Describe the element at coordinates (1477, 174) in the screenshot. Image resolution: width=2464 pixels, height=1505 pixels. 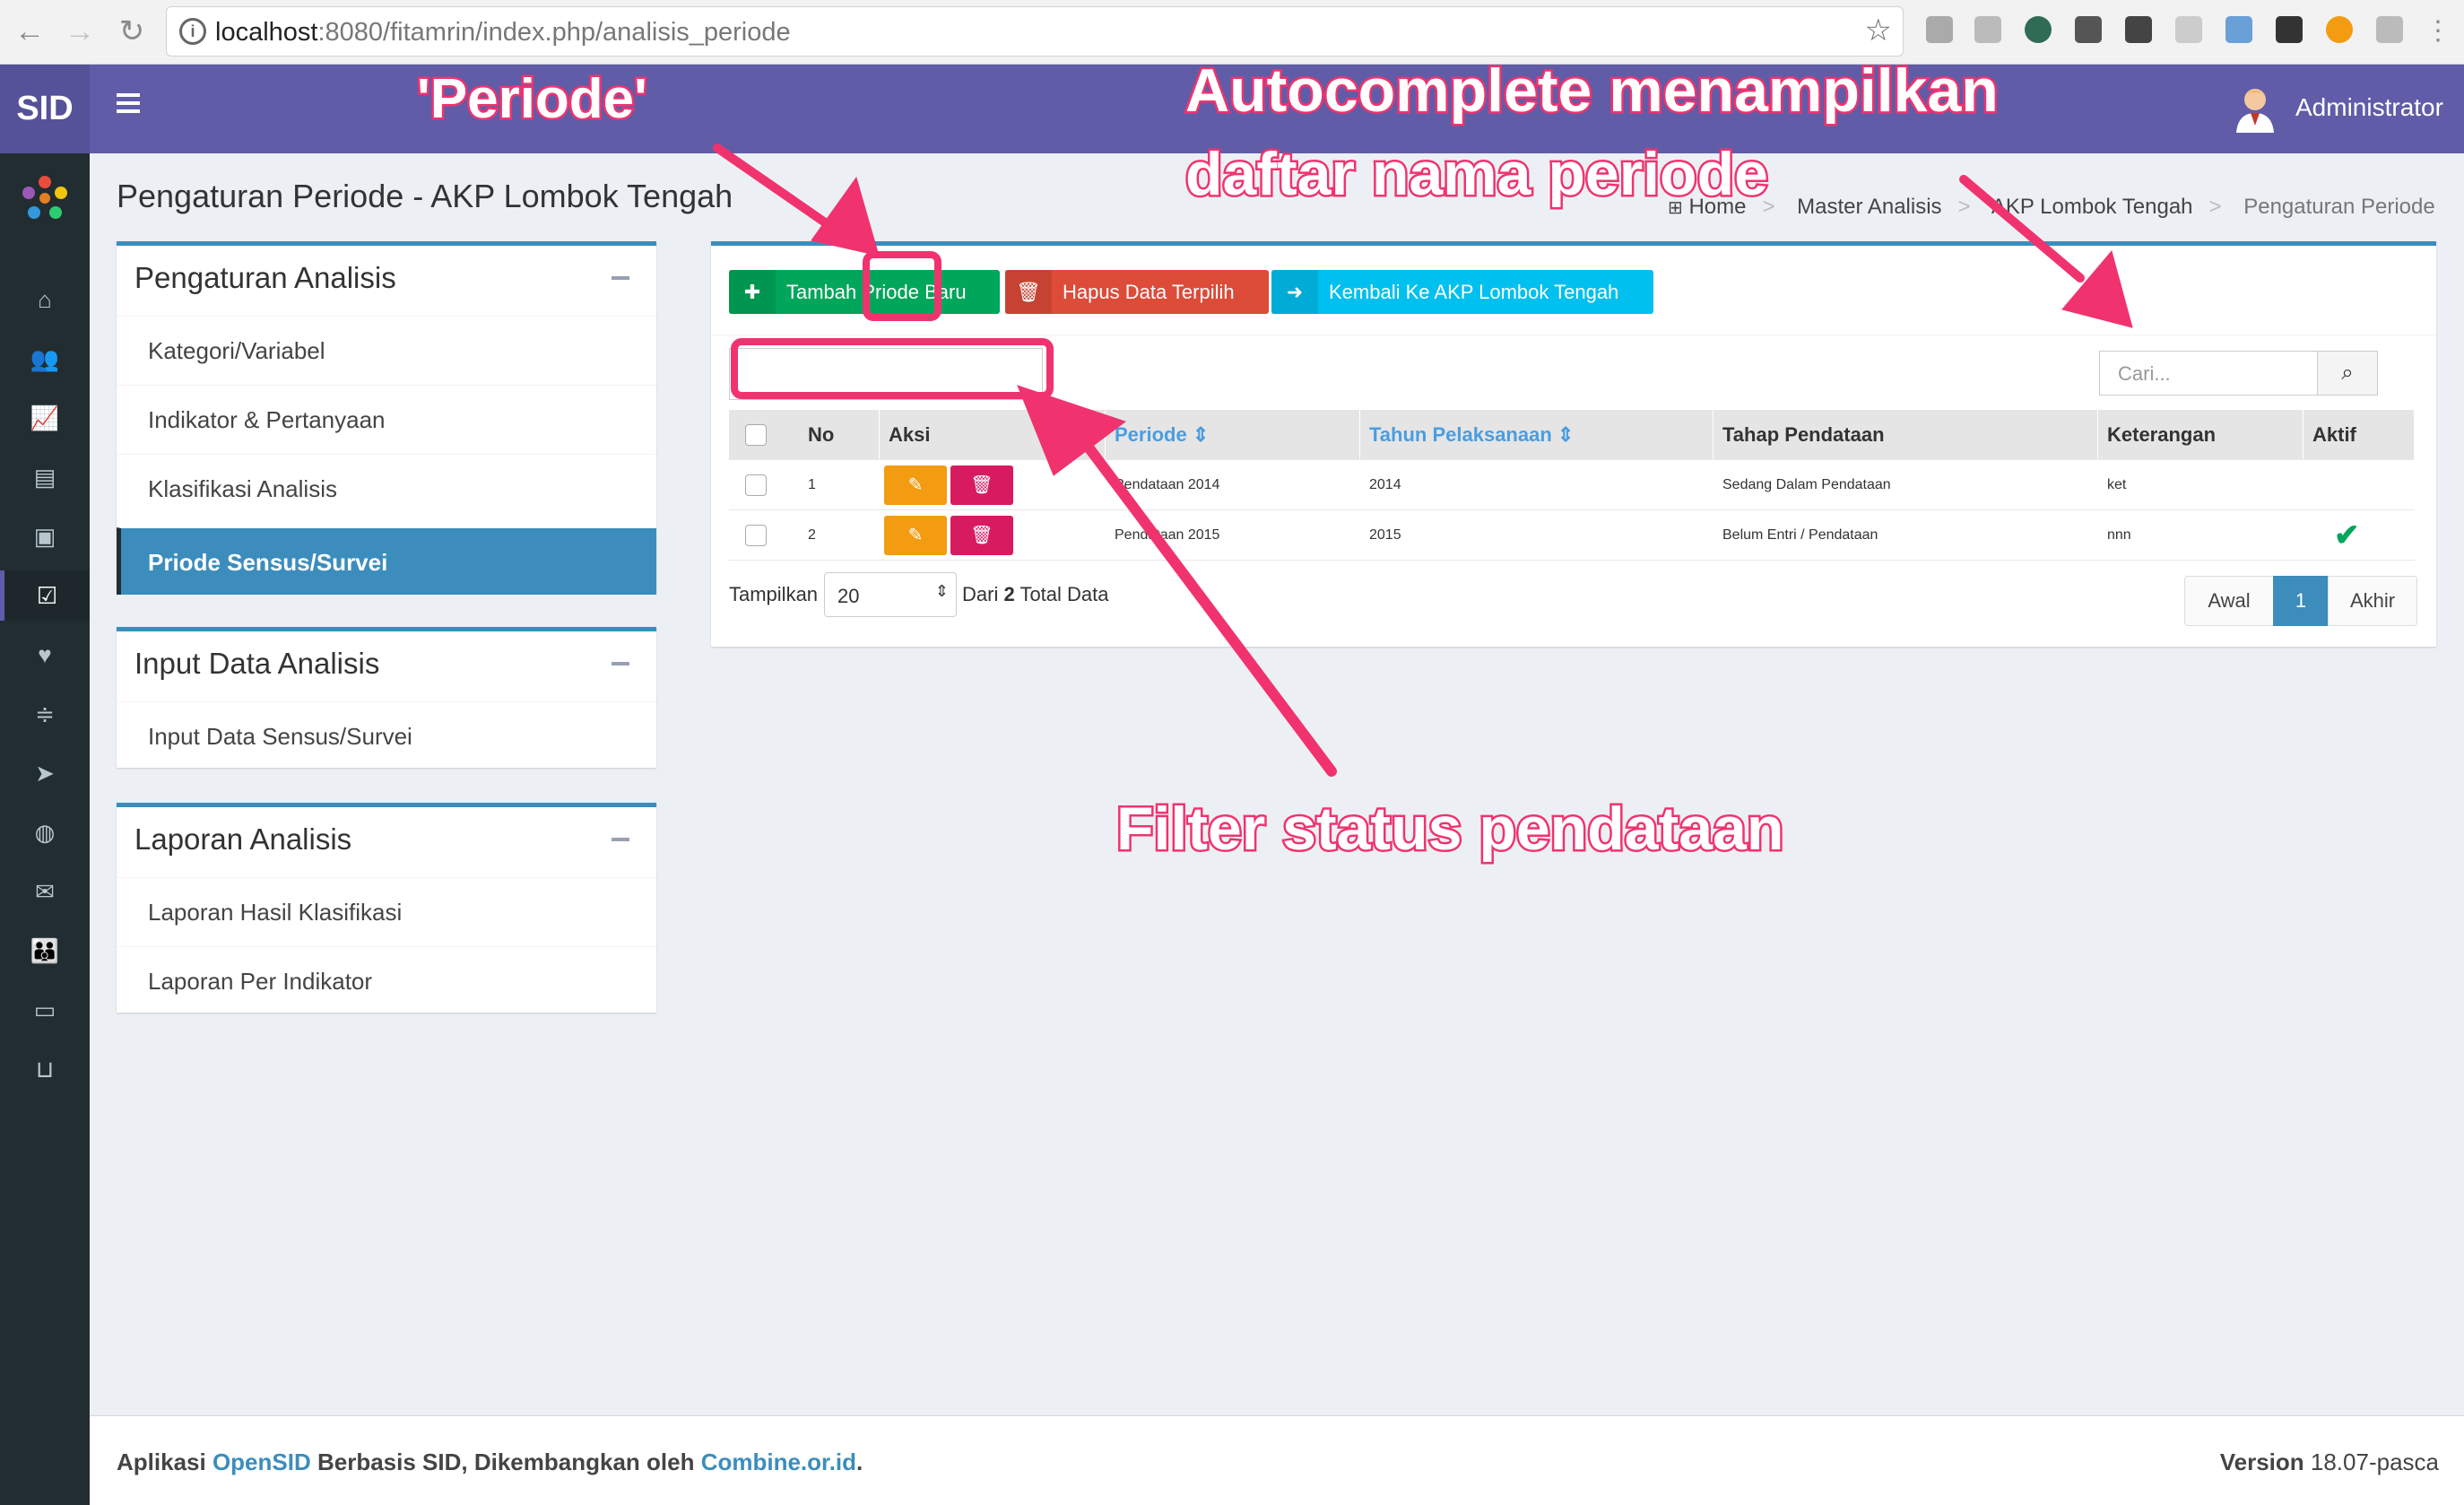
I see `annotation-autocomplete-2: daftar nama periode` at that location.